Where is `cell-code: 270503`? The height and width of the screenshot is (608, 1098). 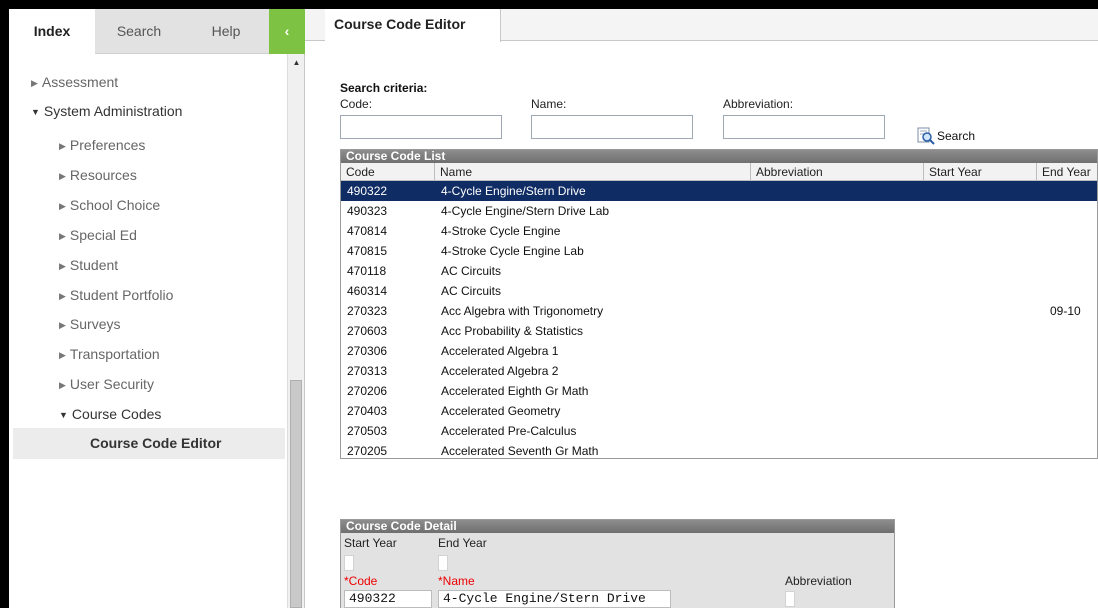 cell-code: 270503 is located at coordinates (367, 431).